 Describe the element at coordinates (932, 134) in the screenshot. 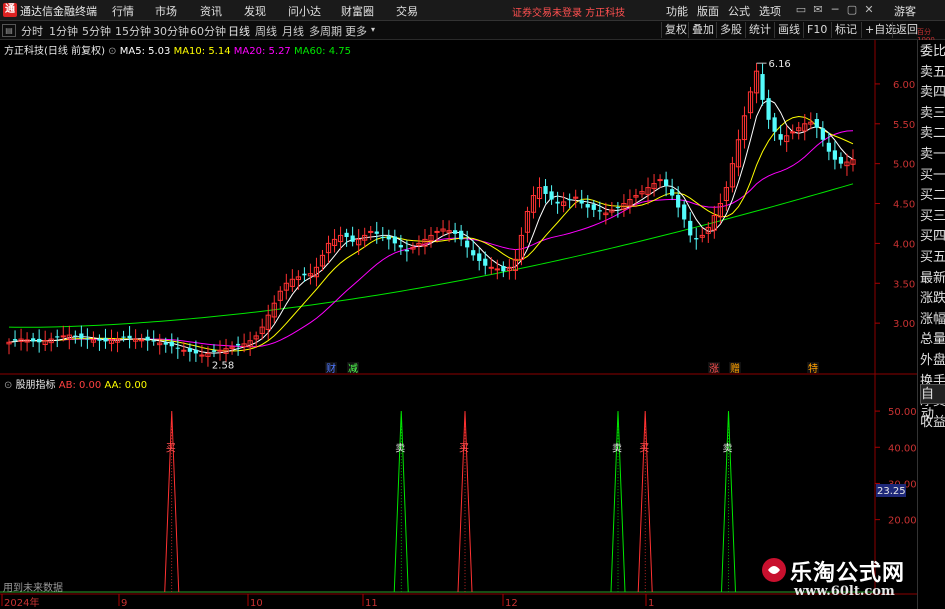

I see `side-item: 卖二` at that location.